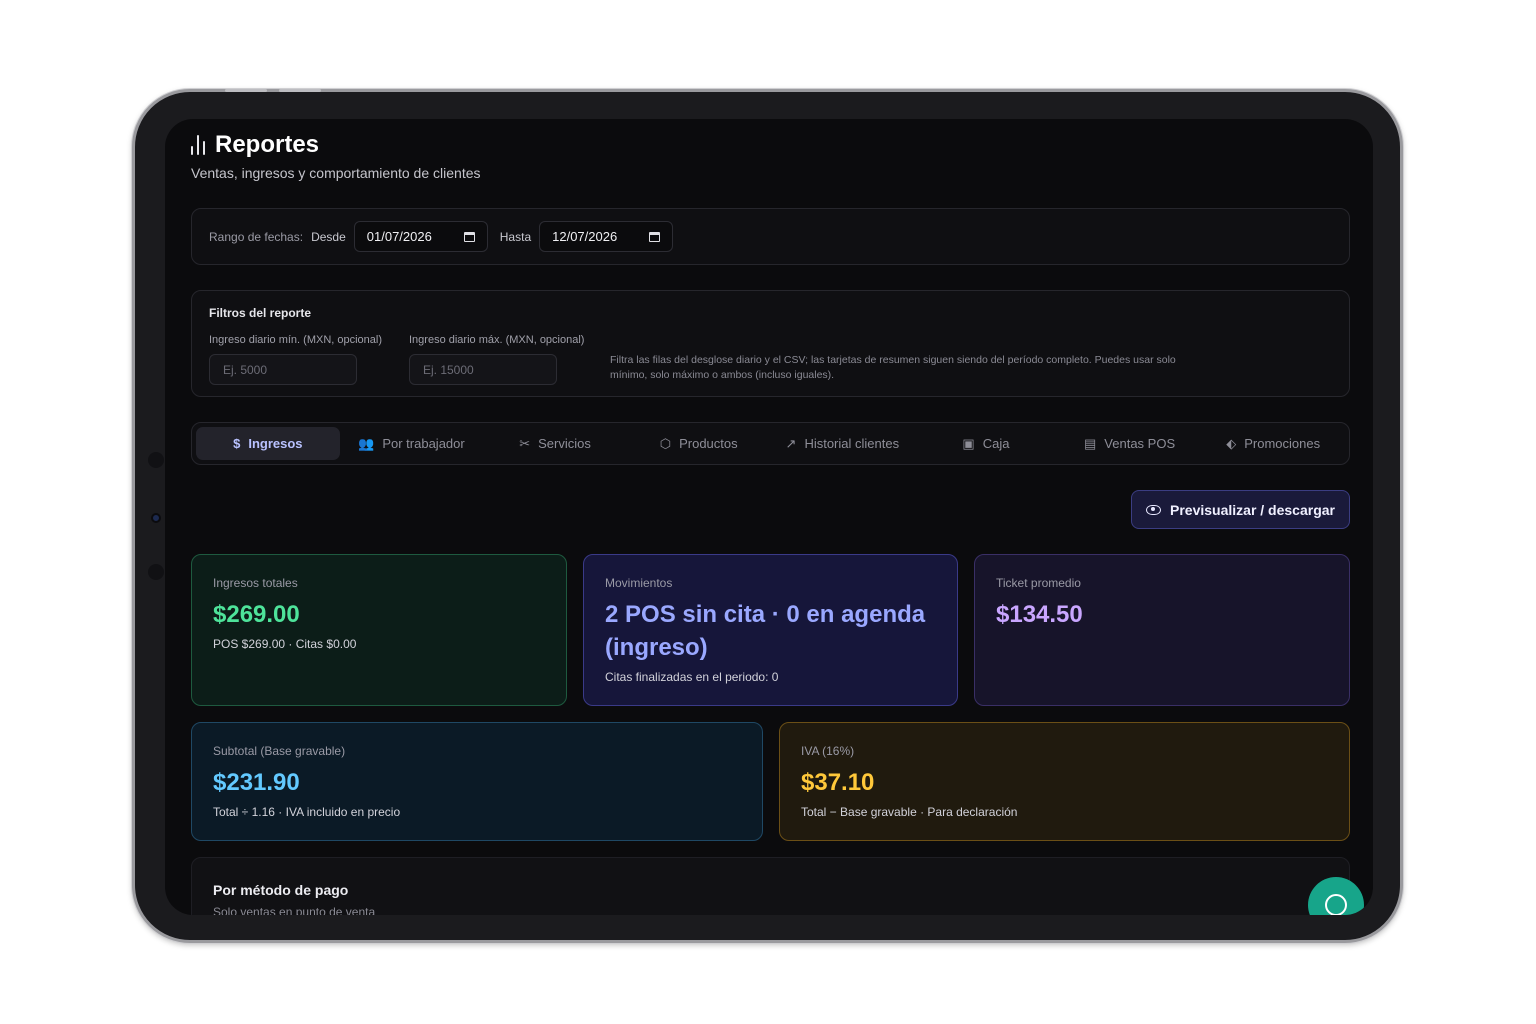 The image size is (1536, 1024). What do you see at coordinates (294, 910) in the screenshot?
I see `payment-method-subtitle: Solo ventas en punto de venta` at bounding box center [294, 910].